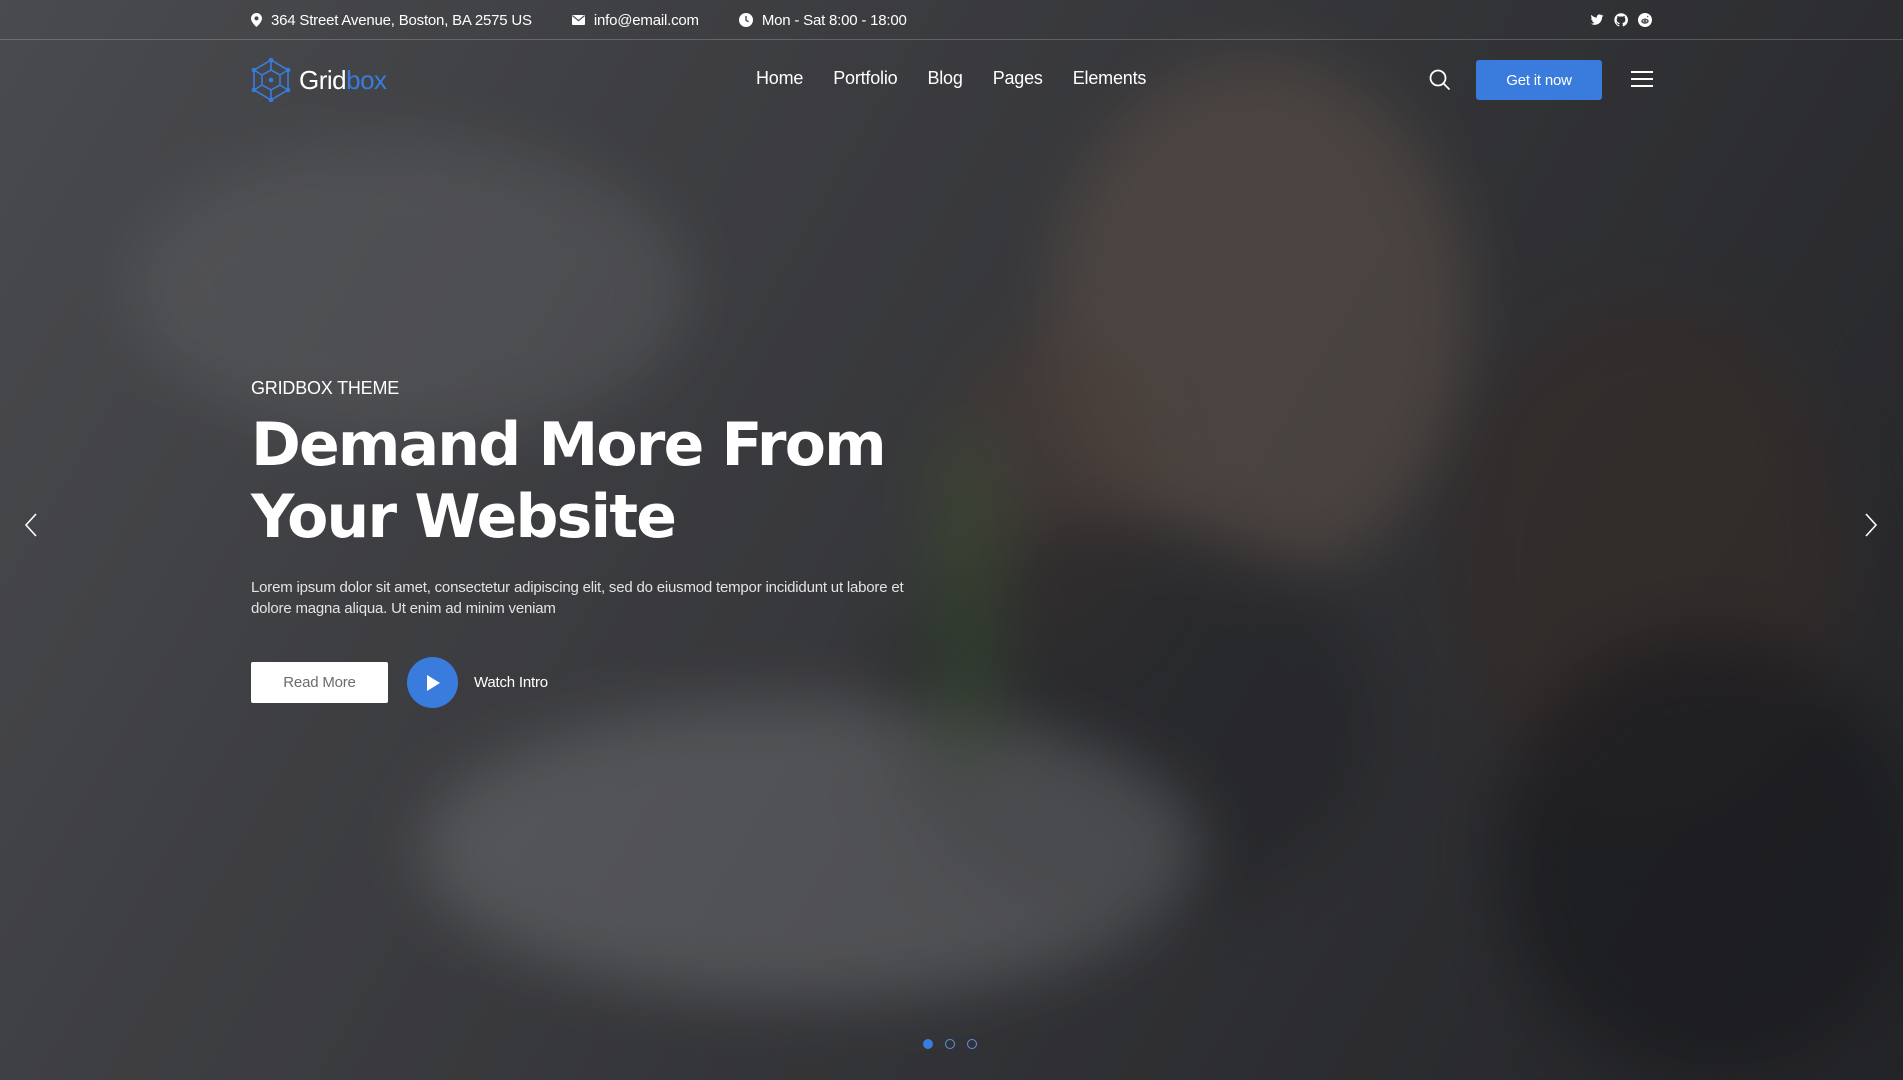 Image resolution: width=1903 pixels, height=1080 pixels. What do you see at coordinates (1645, 20) in the screenshot?
I see `reddit-icon` at bounding box center [1645, 20].